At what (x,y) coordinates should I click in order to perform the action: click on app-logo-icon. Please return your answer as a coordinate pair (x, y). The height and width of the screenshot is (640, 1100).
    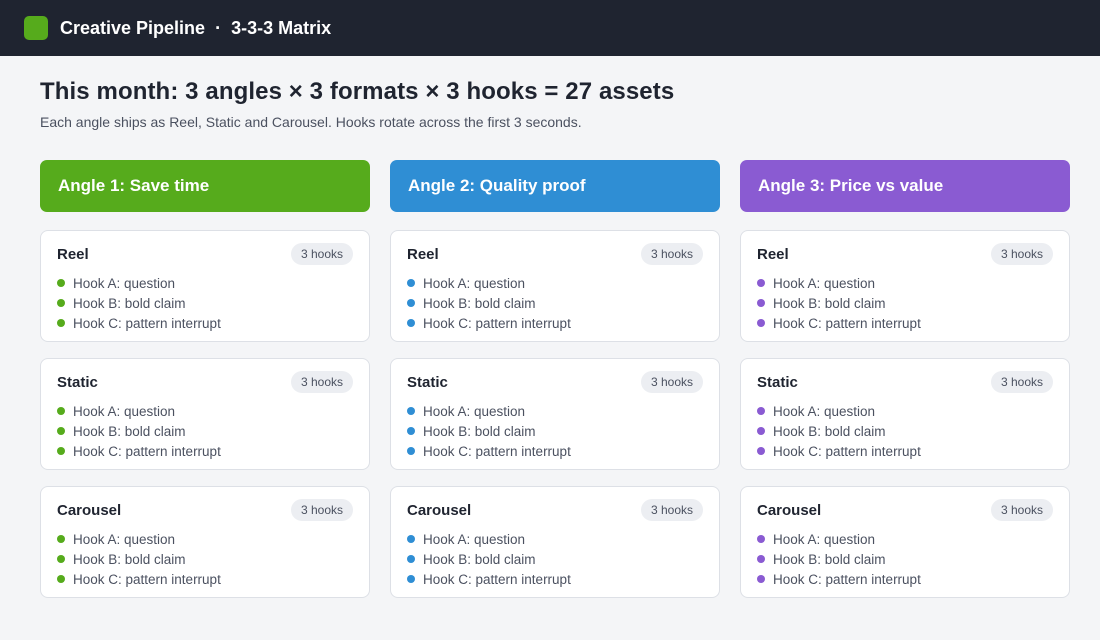
    Looking at the image, I should click on (36, 28).